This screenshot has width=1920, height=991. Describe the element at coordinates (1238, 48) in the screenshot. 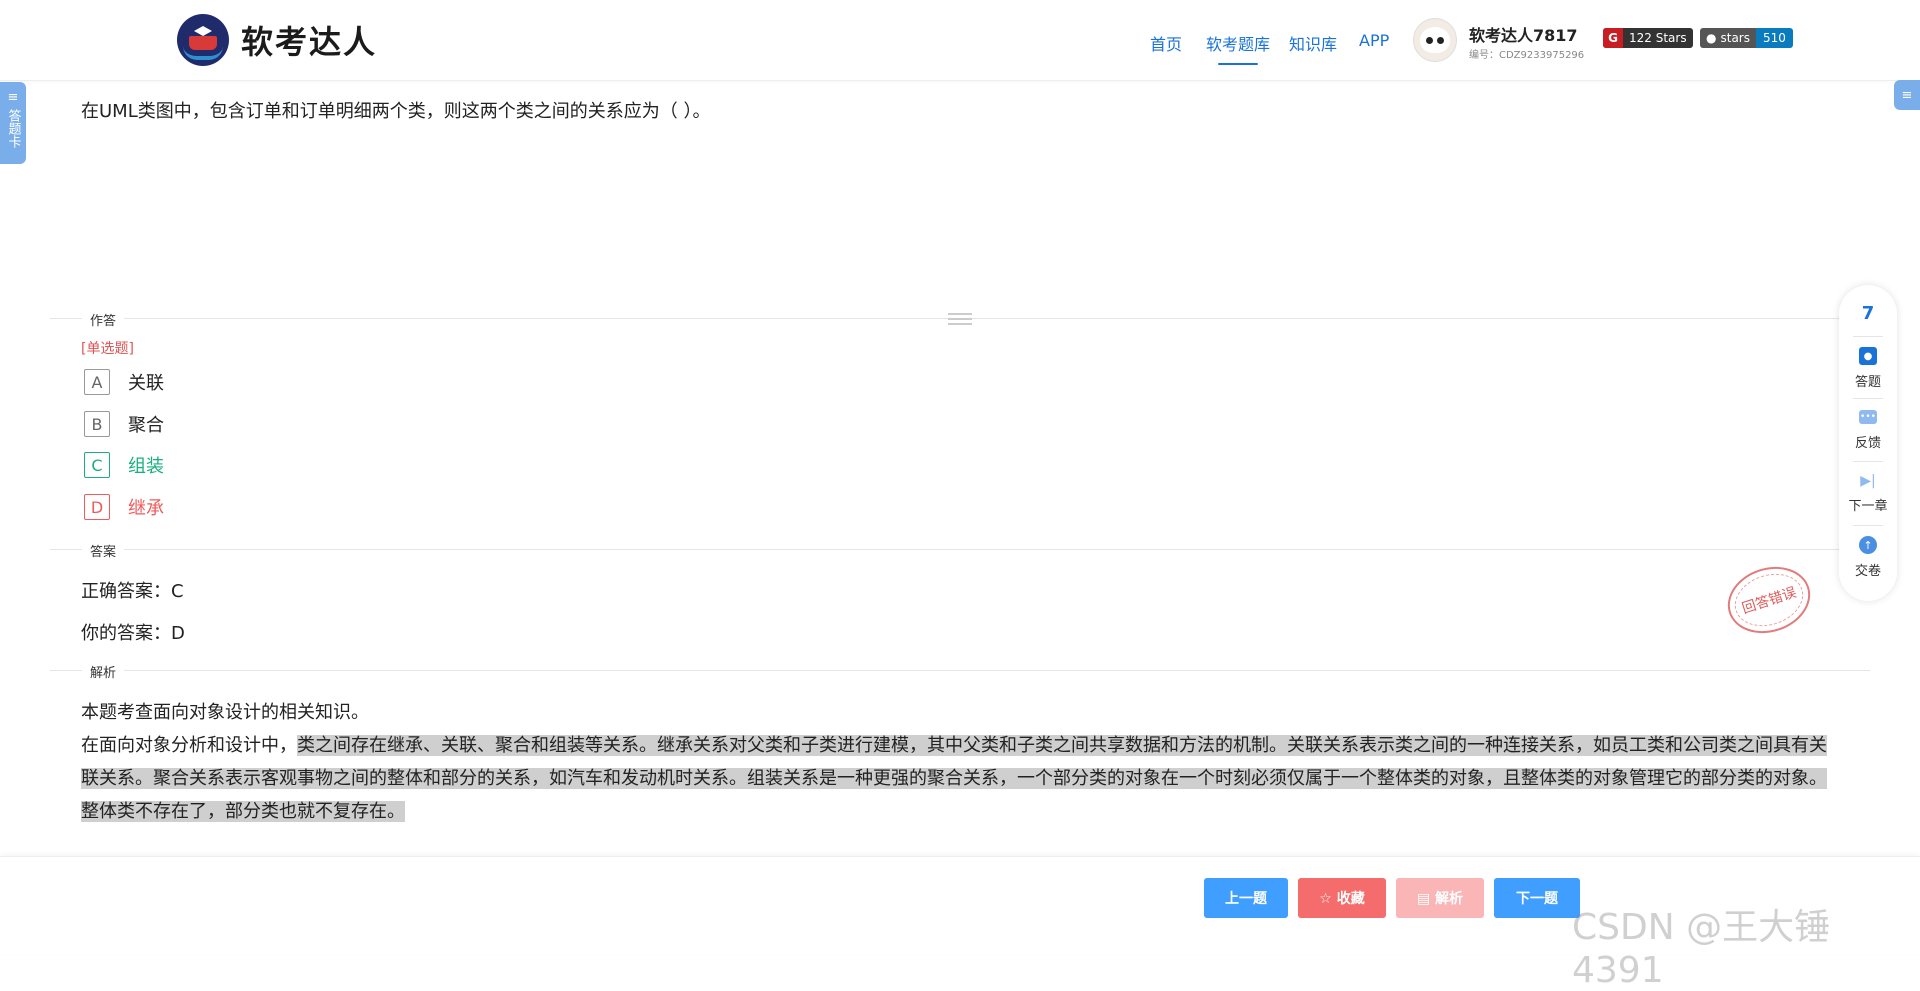

I see `nav-question-bank: 软考题库` at that location.